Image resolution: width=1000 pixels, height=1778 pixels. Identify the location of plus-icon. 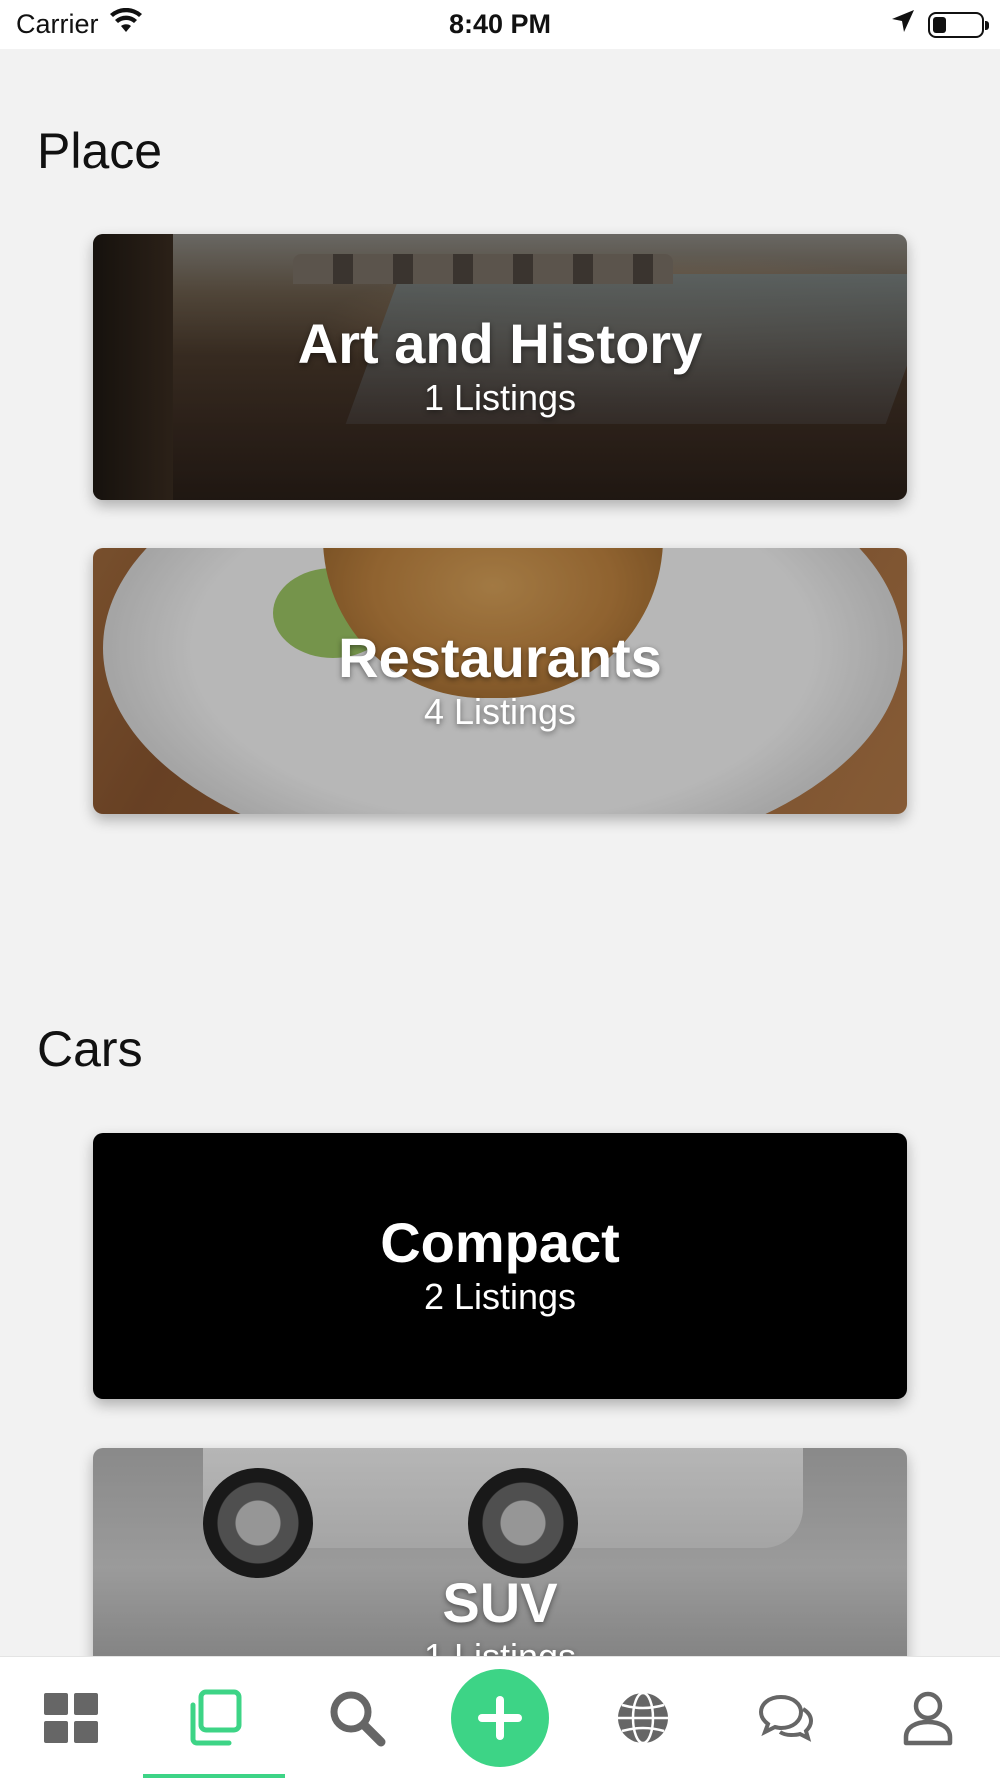
(499, 1717).